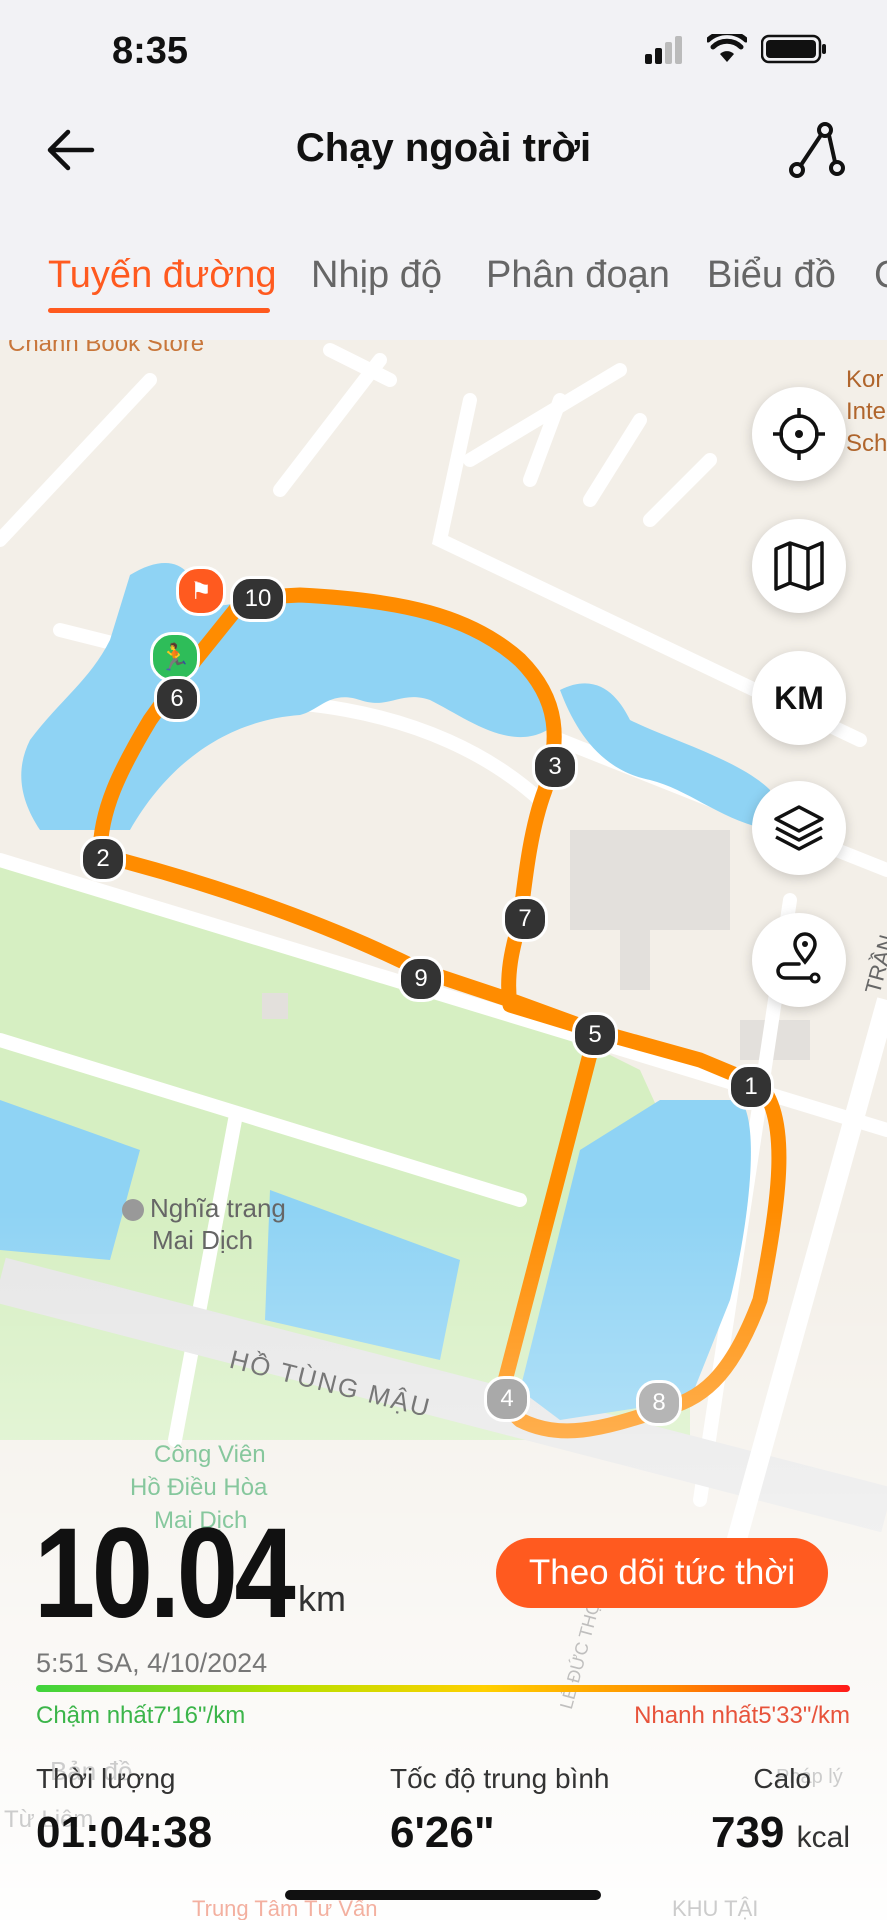 The height and width of the screenshot is (1920, 887). What do you see at coordinates (507, 1399) in the screenshot?
I see `km-marker: 4` at bounding box center [507, 1399].